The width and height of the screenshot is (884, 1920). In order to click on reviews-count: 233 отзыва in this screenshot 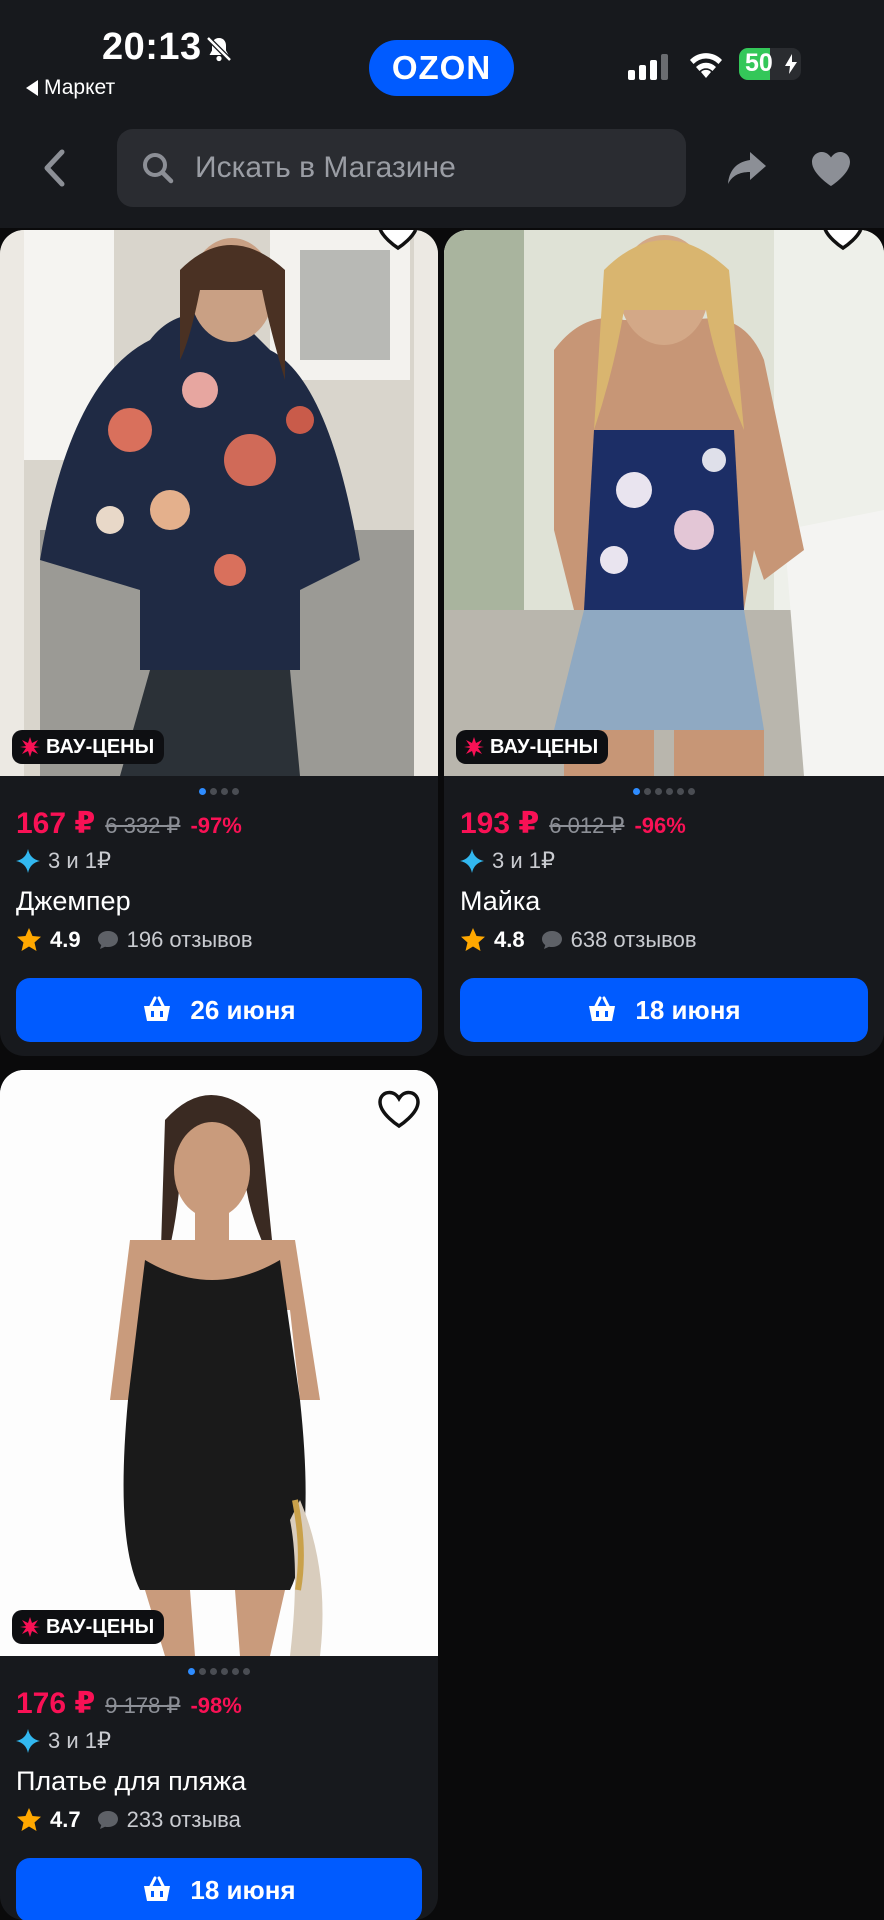, I will do `click(183, 1819)`.